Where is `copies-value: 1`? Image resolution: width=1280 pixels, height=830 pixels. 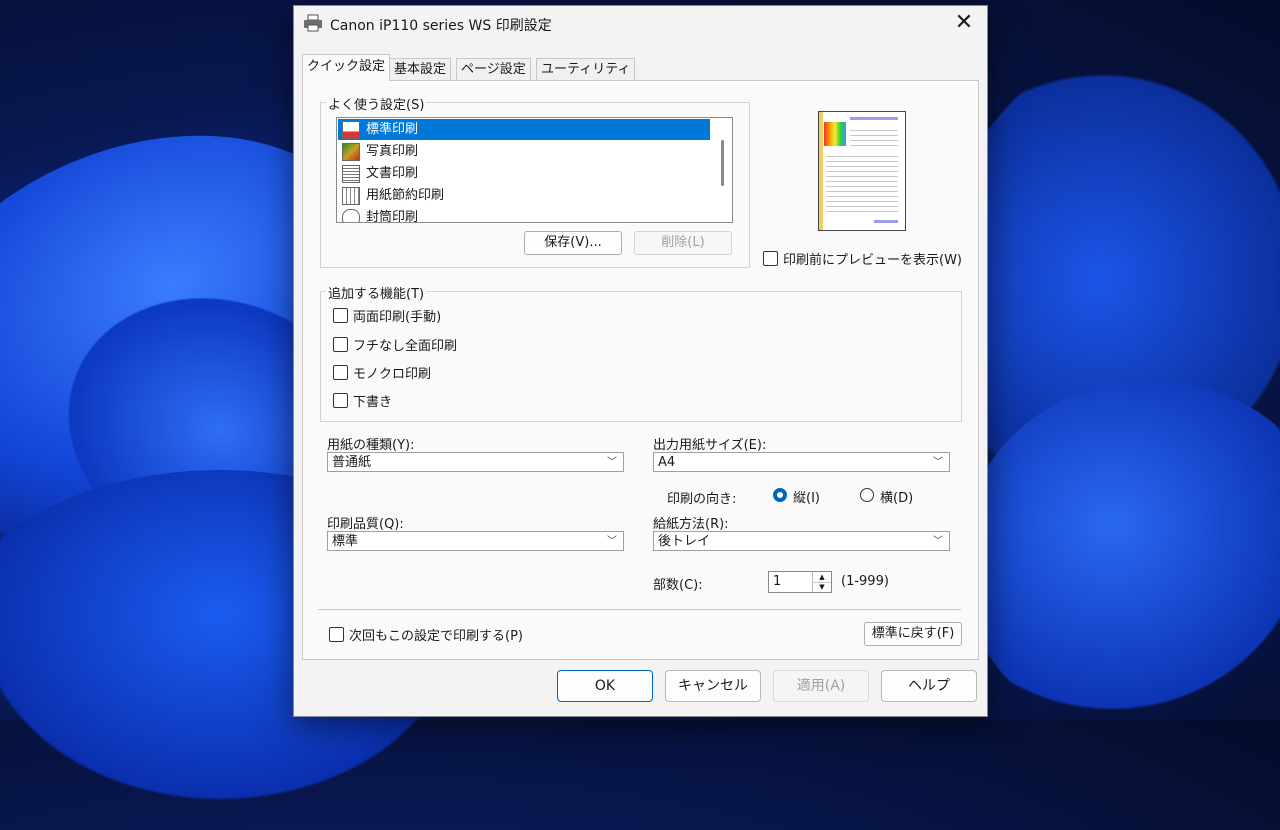
copies-value: 1 is located at coordinates (777, 581).